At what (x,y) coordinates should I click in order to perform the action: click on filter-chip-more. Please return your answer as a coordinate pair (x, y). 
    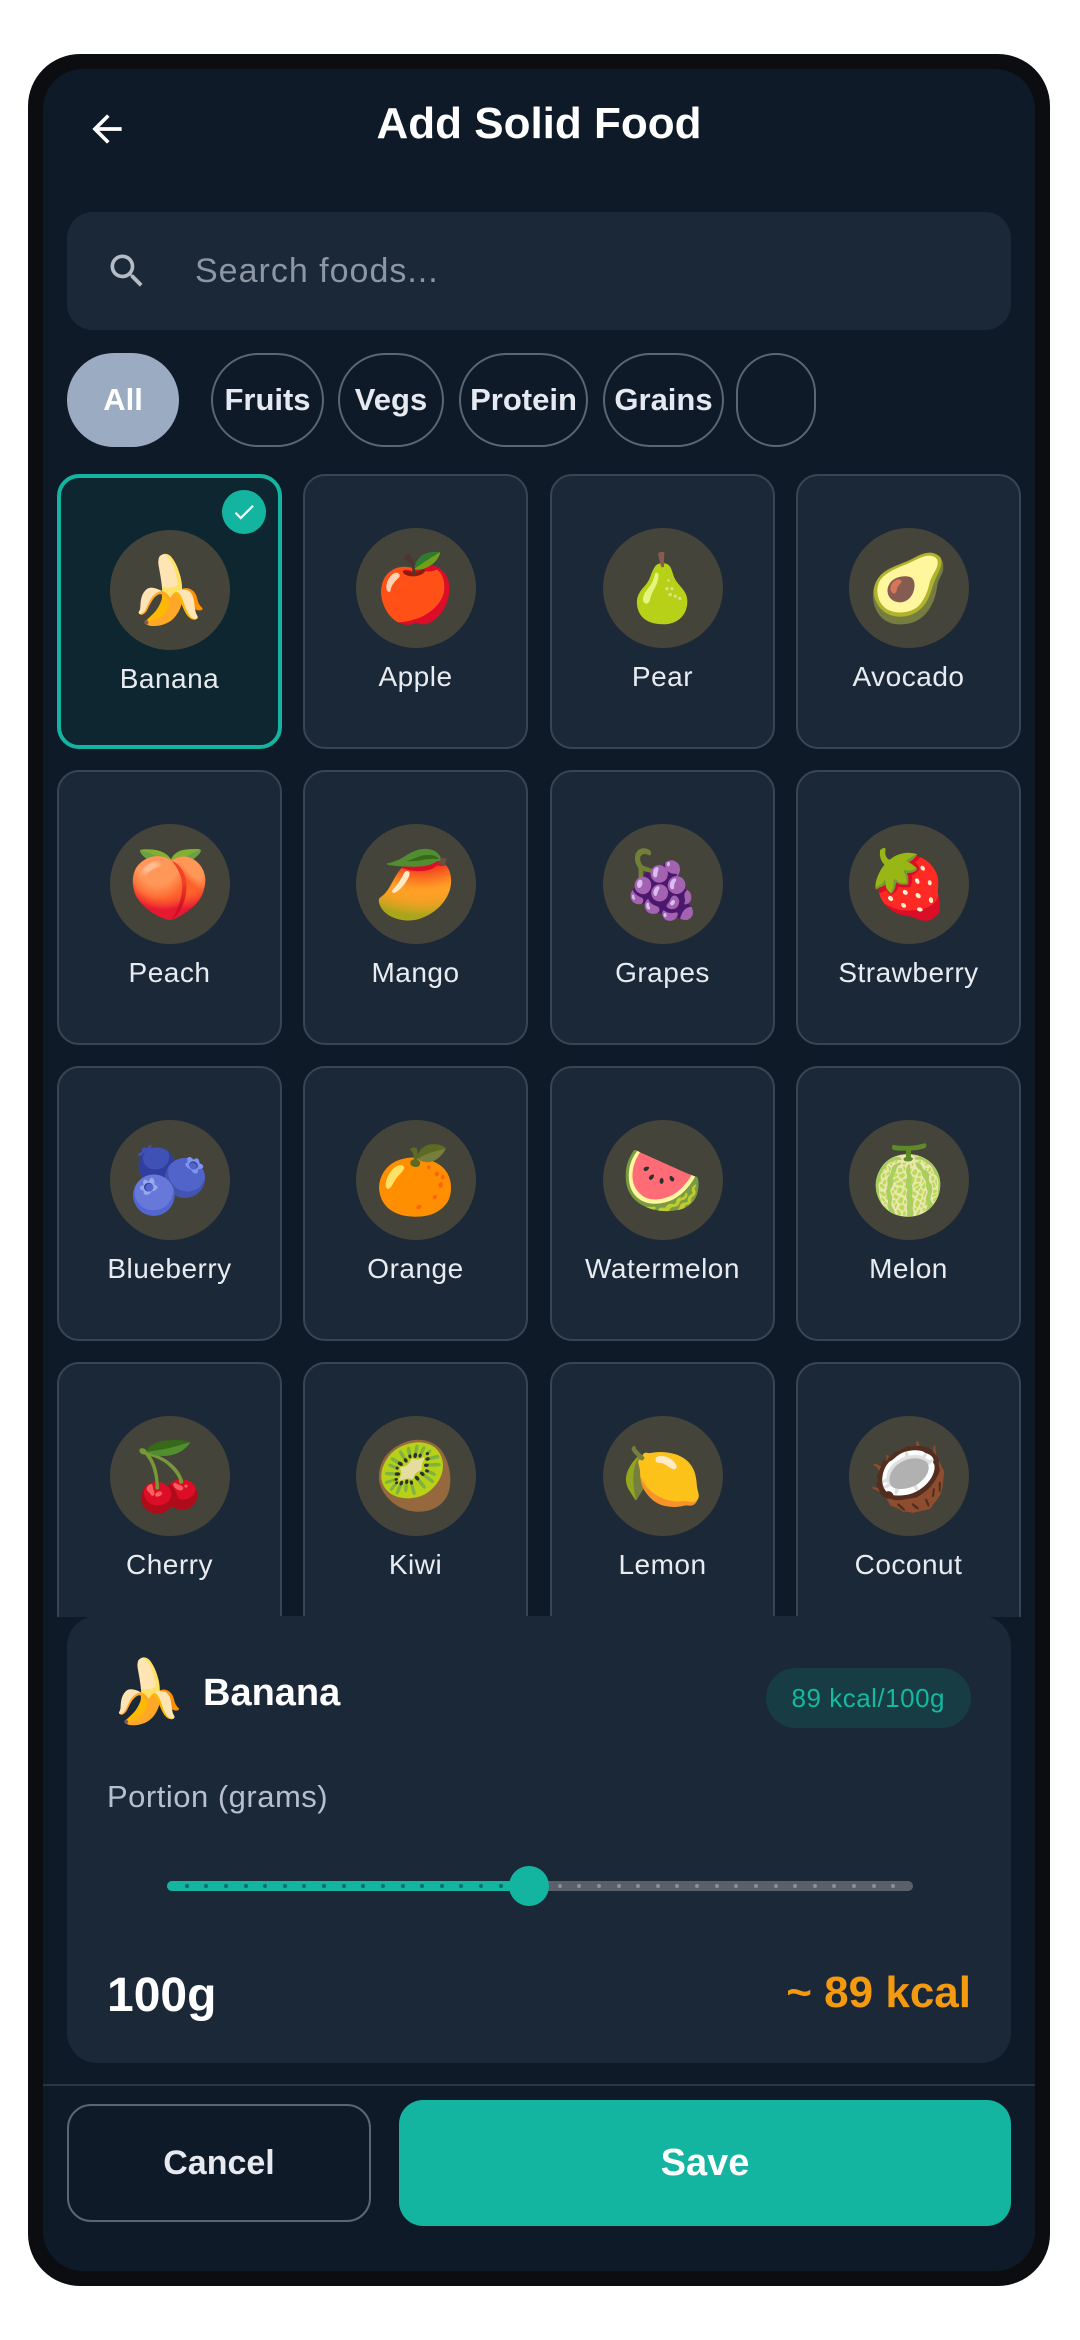
    Looking at the image, I should click on (776, 400).